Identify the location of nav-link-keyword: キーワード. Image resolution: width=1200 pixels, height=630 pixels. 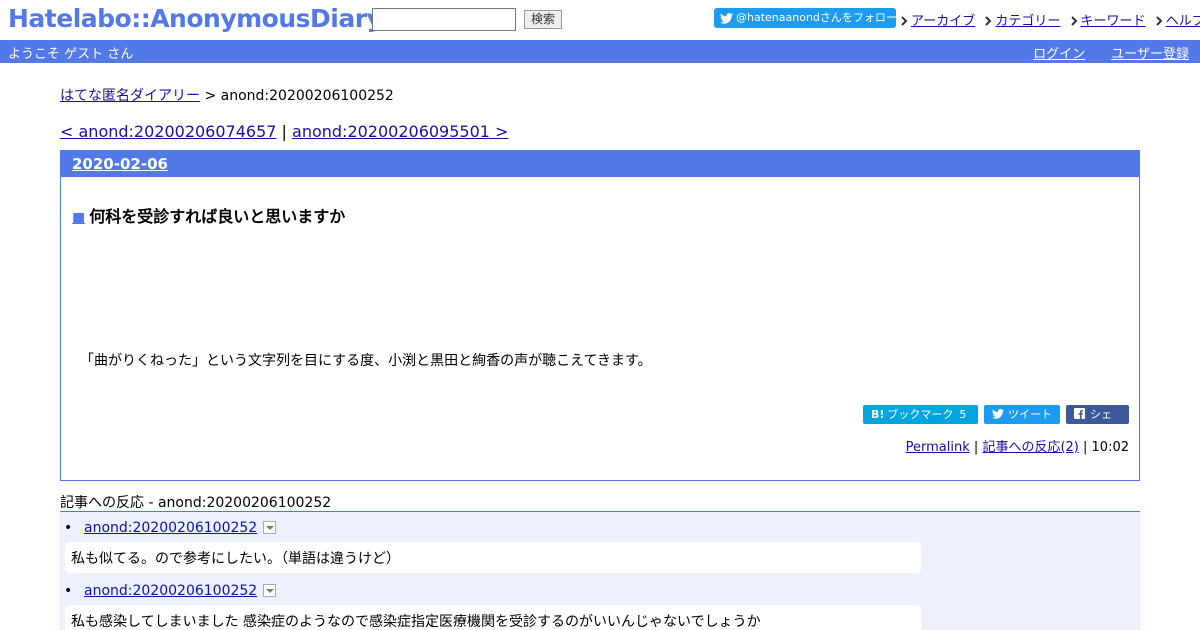
(1113, 21).